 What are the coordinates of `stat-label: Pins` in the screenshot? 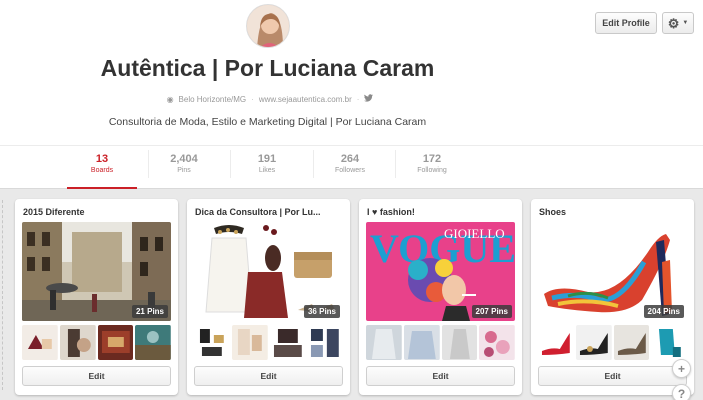 It's located at (184, 170).